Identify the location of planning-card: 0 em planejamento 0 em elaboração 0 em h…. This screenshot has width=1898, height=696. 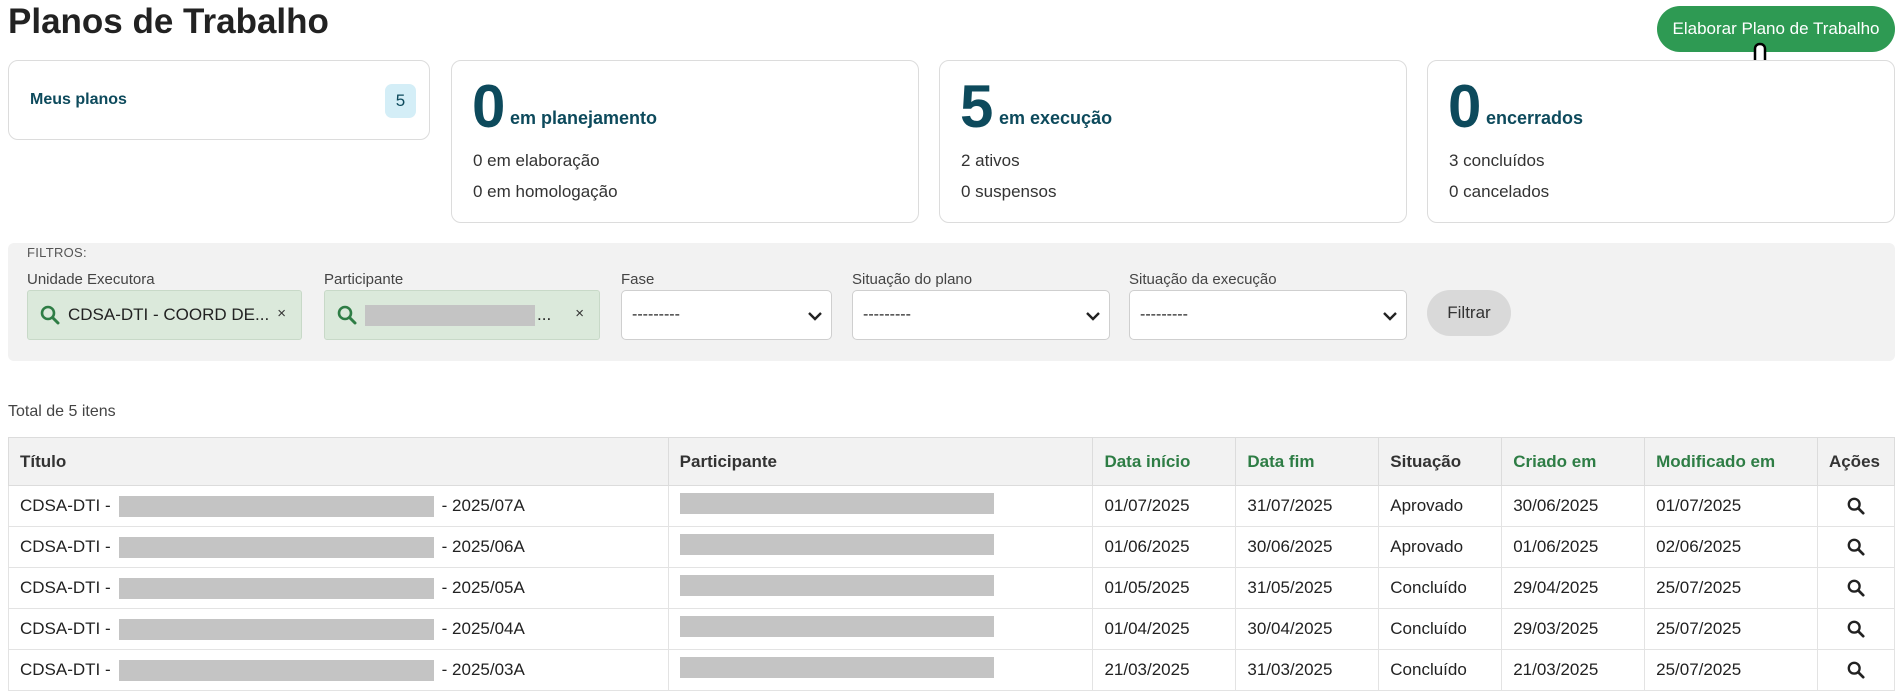
(685, 141).